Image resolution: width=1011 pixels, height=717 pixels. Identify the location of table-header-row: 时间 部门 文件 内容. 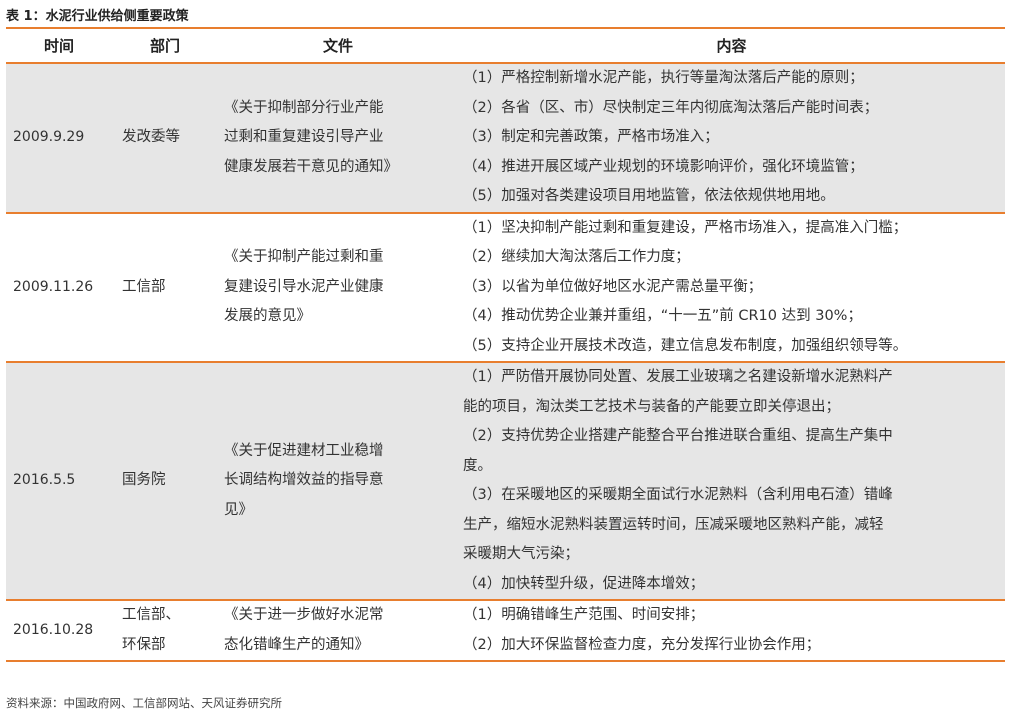
(505, 46).